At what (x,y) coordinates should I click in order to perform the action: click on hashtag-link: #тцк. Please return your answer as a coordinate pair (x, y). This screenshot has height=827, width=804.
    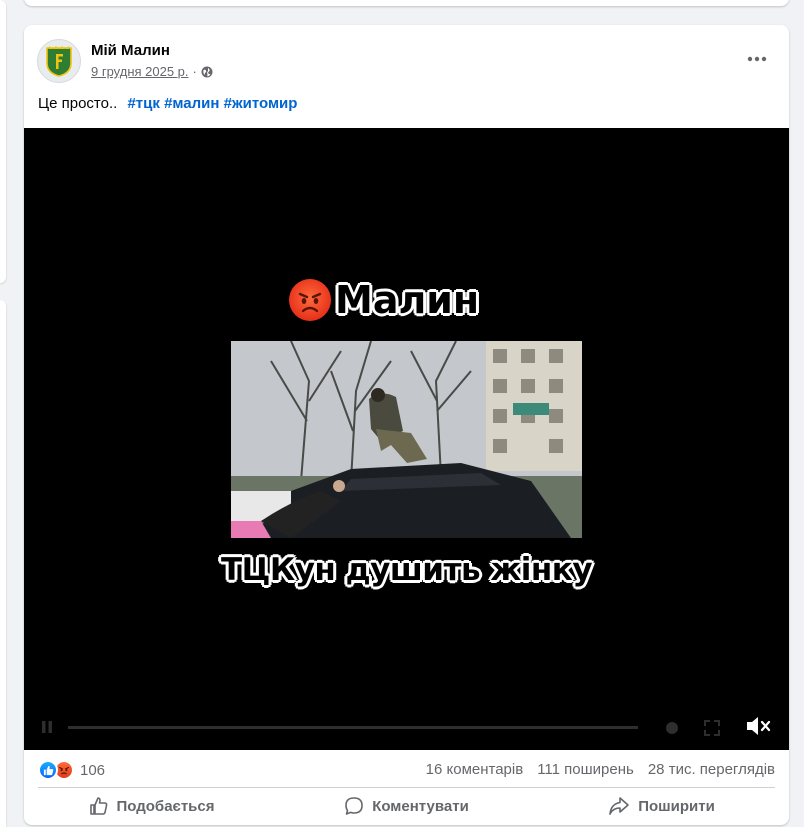
    Looking at the image, I should click on (143, 103).